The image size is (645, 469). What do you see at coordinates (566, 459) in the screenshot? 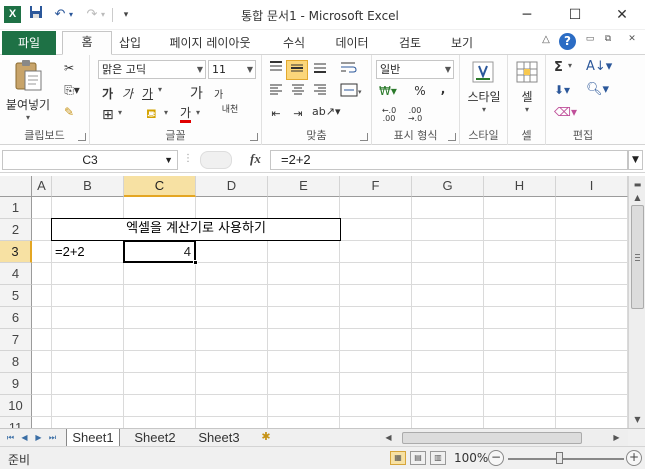
I see `zoom-slider` at bounding box center [566, 459].